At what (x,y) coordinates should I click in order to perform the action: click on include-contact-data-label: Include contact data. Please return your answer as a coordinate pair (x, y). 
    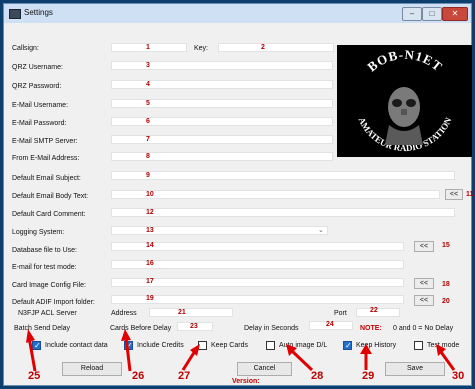
    Looking at the image, I should click on (76, 345).